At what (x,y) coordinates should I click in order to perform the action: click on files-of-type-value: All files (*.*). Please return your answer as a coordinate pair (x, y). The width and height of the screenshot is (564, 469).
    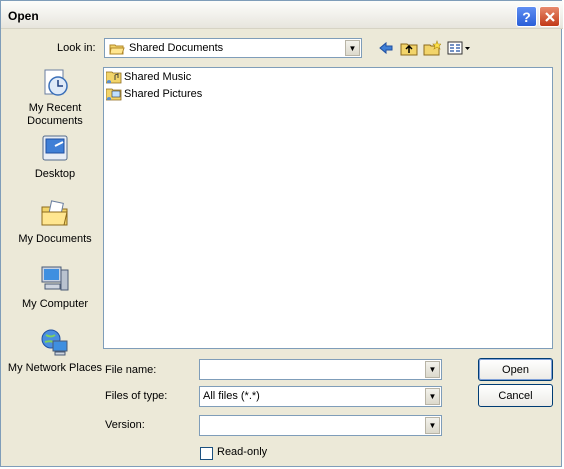
    Looking at the image, I should click on (231, 396).